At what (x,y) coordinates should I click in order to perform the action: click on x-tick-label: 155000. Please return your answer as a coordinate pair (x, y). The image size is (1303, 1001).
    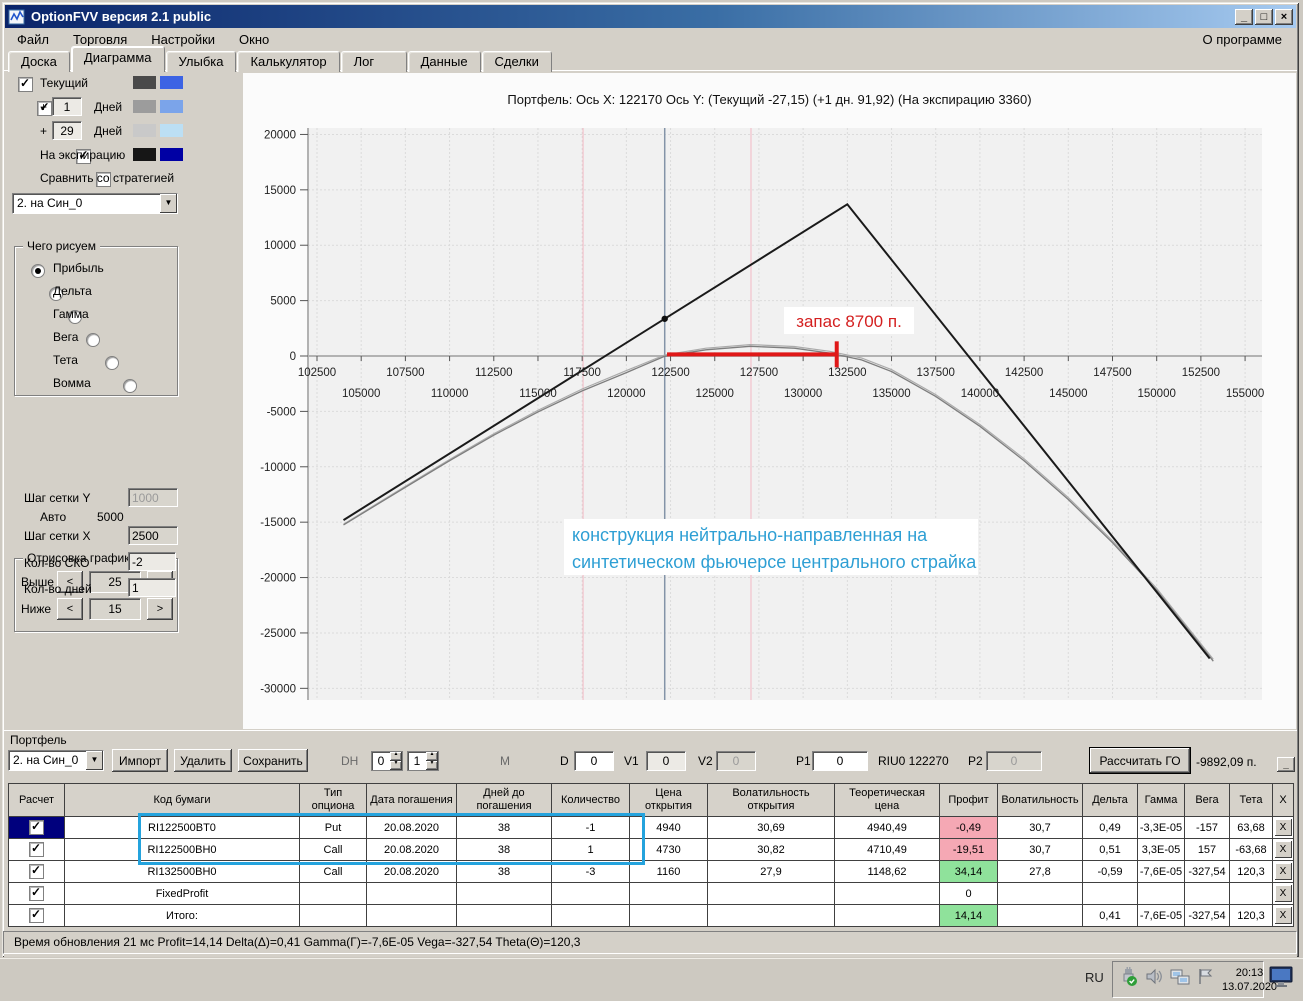
    Looking at the image, I should click on (1245, 394).